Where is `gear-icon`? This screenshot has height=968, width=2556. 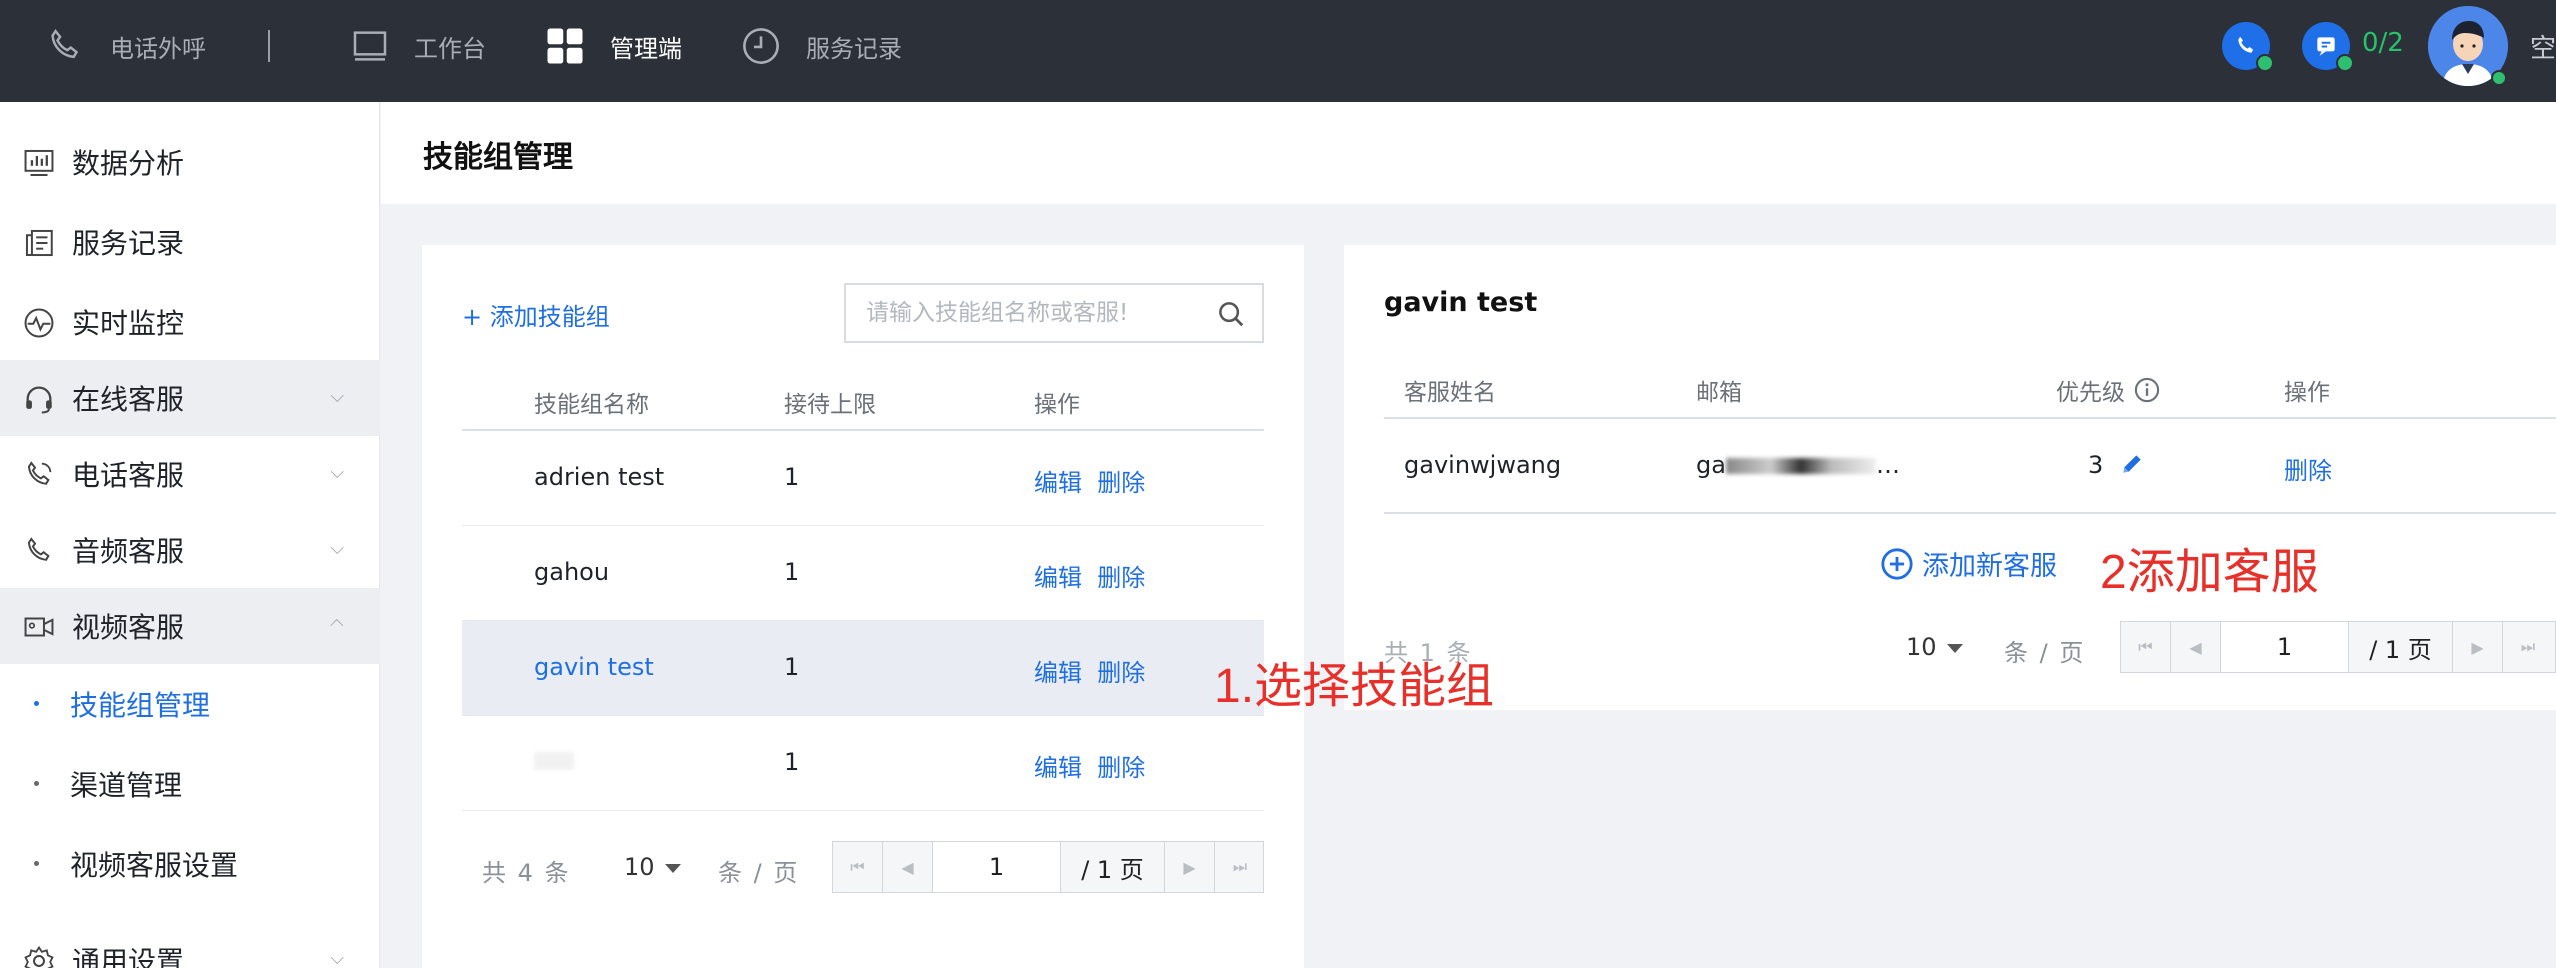
gear-icon is located at coordinates (39, 956).